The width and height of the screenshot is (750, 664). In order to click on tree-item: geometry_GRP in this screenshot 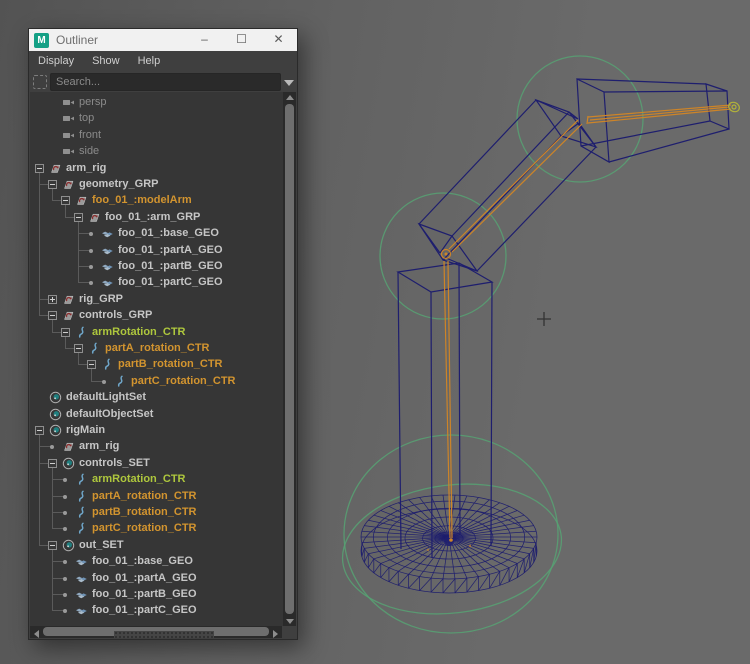, I will do `click(156, 184)`.